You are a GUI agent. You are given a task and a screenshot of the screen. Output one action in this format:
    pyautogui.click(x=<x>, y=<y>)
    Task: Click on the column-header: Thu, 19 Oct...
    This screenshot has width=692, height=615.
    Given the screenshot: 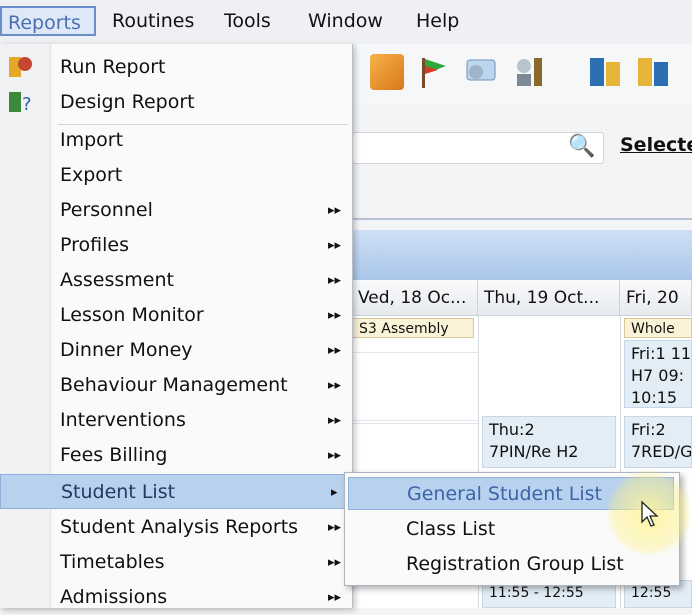 What is the action you would take?
    pyautogui.click(x=549, y=298)
    